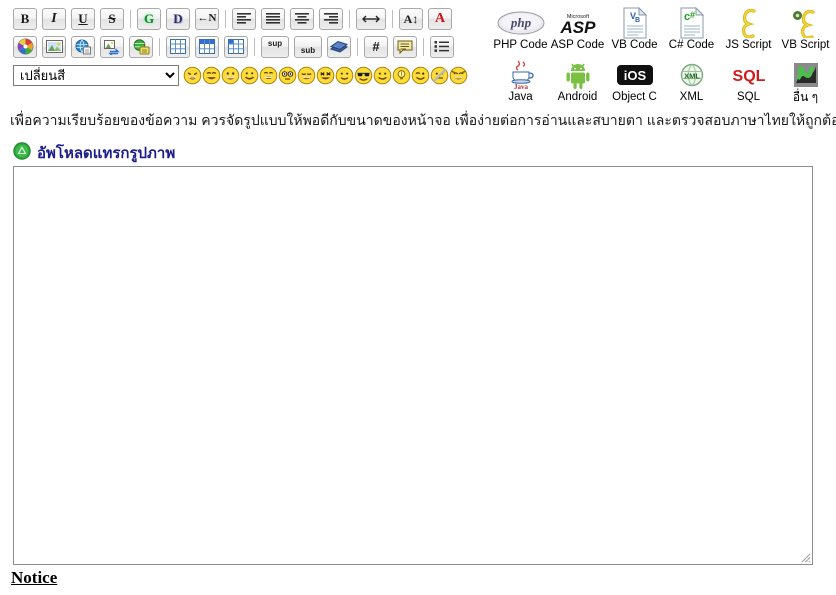  What do you see at coordinates (230, 75) in the screenshot?
I see `emoticon-bigsmile` at bounding box center [230, 75].